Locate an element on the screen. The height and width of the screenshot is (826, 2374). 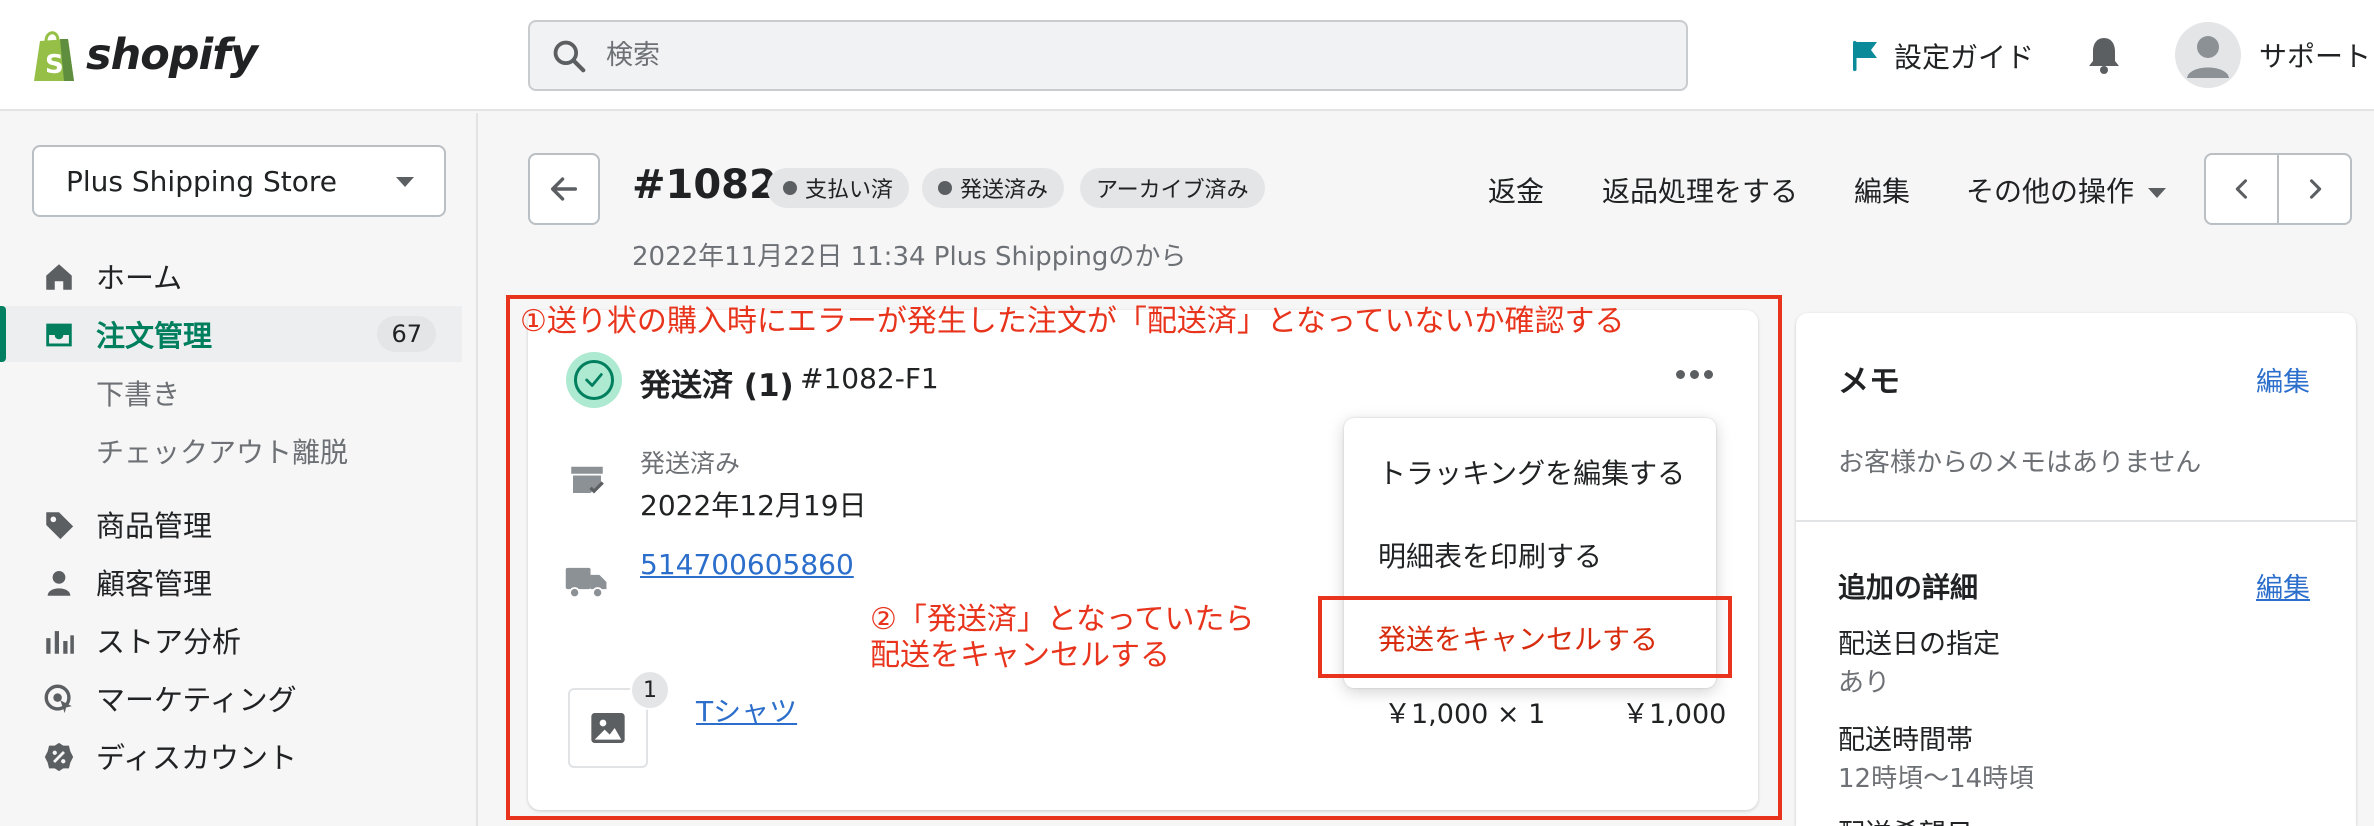
status-badge-fulfilled: 発送済み is located at coordinates (993, 188).